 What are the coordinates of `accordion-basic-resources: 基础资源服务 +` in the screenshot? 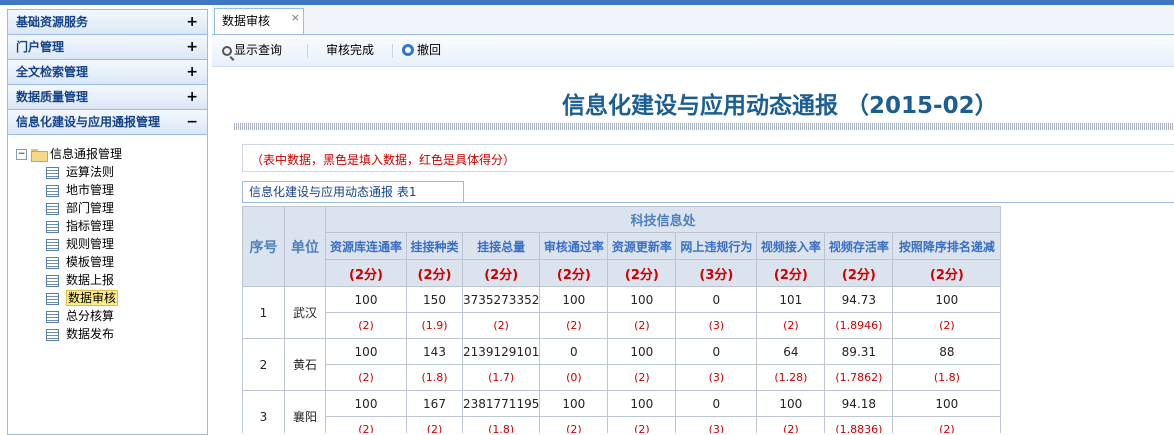 It's located at (107, 22).